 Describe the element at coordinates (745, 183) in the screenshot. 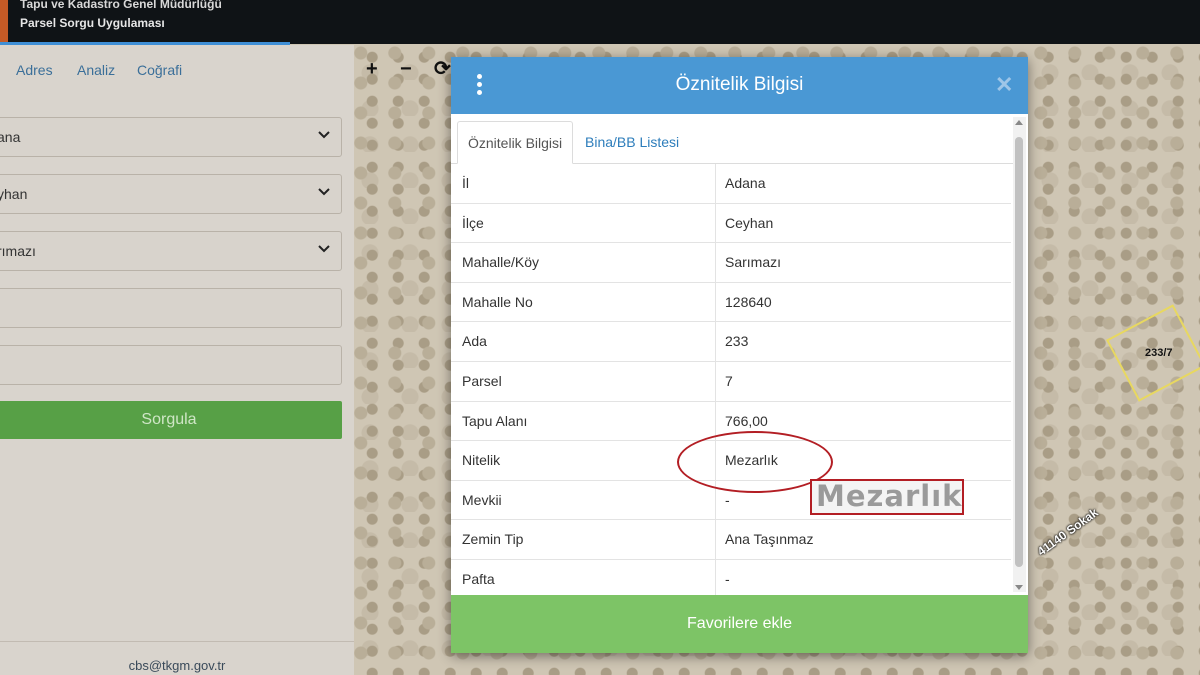

I see `row-value: Adana` at that location.